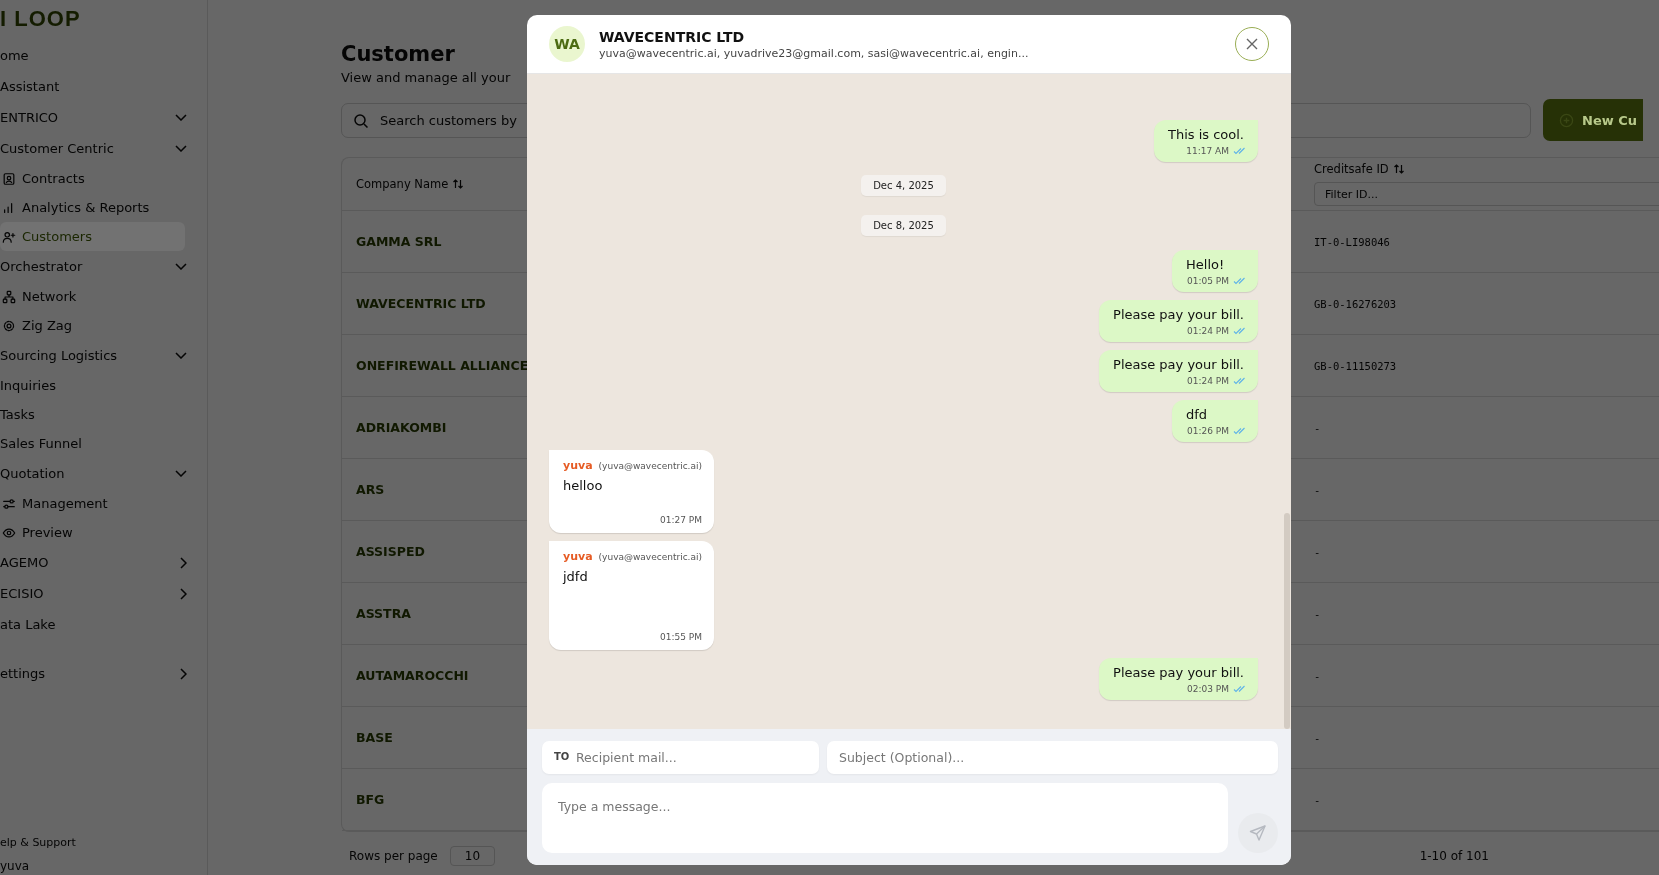  Describe the element at coordinates (1355, 303) in the screenshot. I see `table-cell: GB-0-16276203` at that location.